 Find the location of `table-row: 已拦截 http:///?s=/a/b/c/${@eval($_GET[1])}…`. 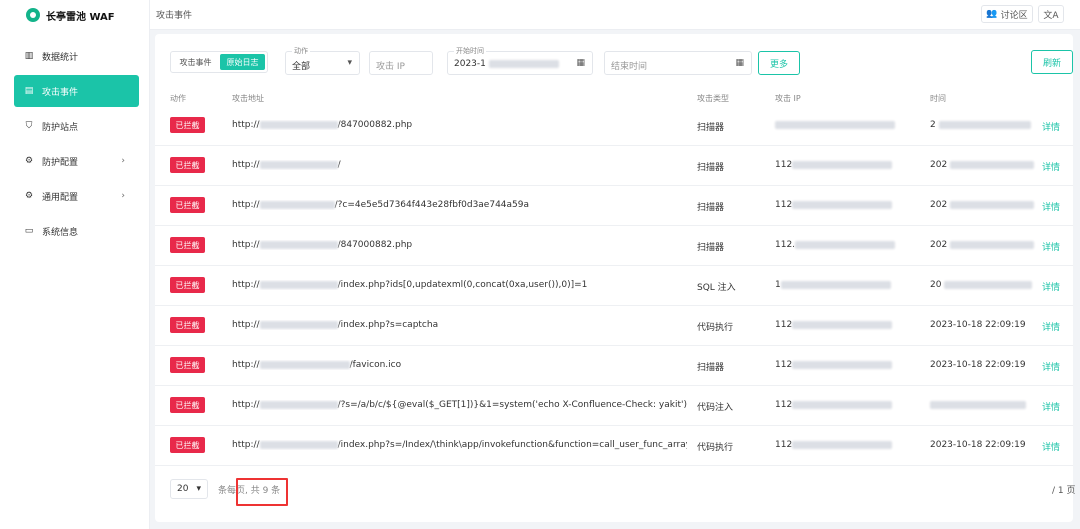

table-row: 已拦截 http:///?s=/a/b/c/${@eval($_GET[1])}… is located at coordinates (614, 406).